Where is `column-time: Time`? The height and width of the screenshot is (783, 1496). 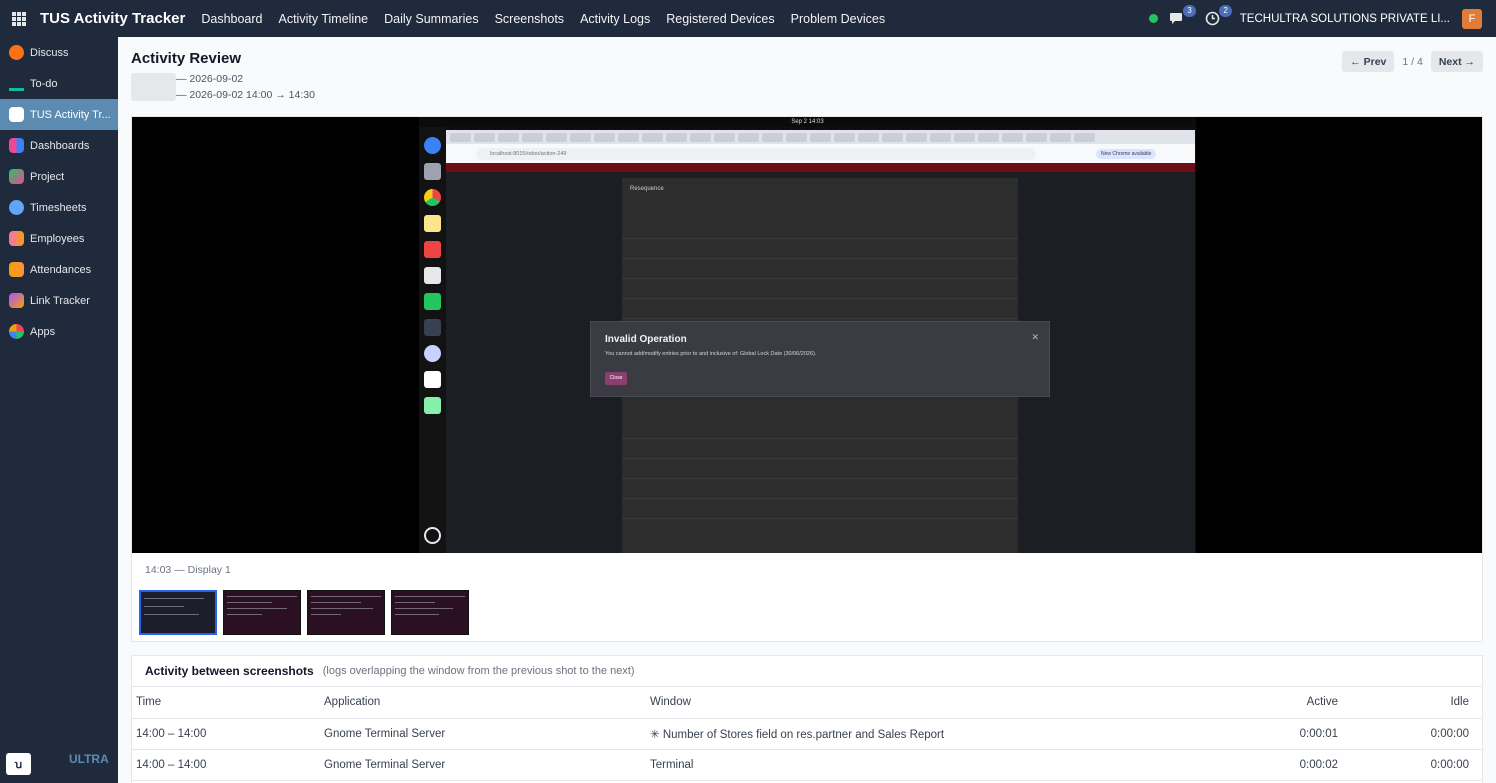 column-time: Time is located at coordinates (228, 703).